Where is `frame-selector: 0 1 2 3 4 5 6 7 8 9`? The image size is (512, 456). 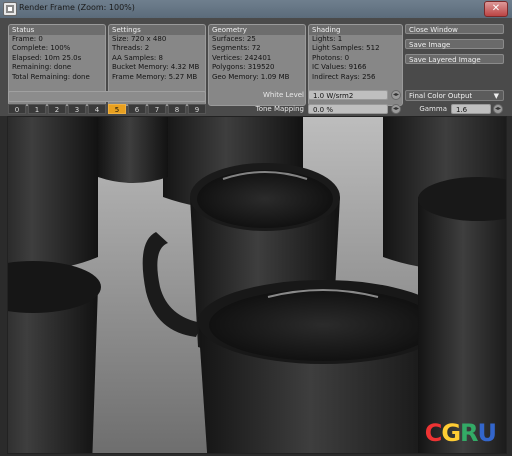 frame-selector: 0 1 2 3 4 5 6 7 8 9 is located at coordinates (108, 109).